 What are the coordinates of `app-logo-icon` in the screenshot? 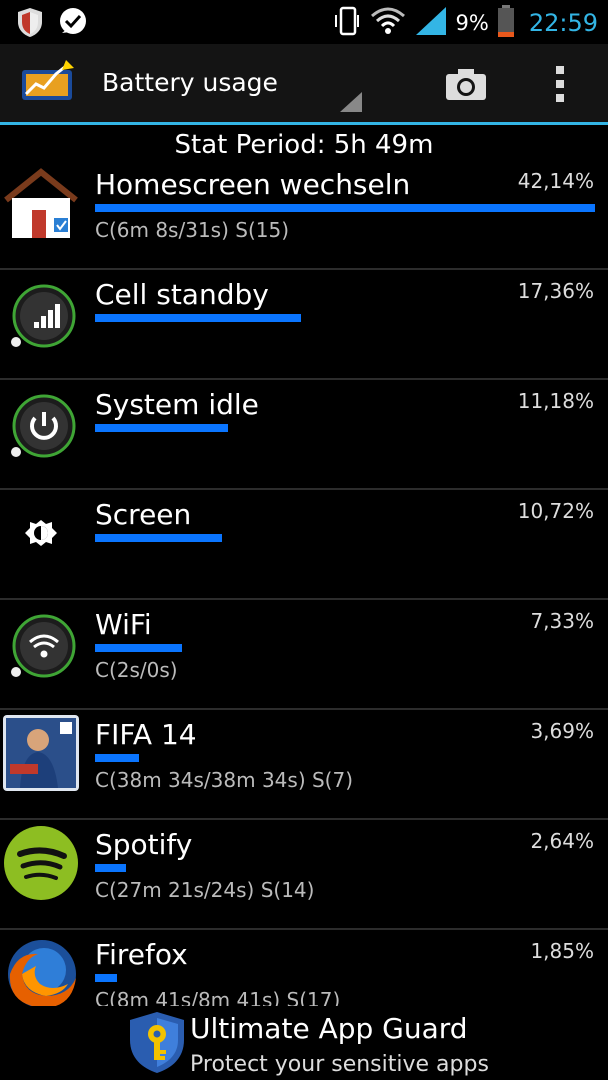 It's located at (48, 82).